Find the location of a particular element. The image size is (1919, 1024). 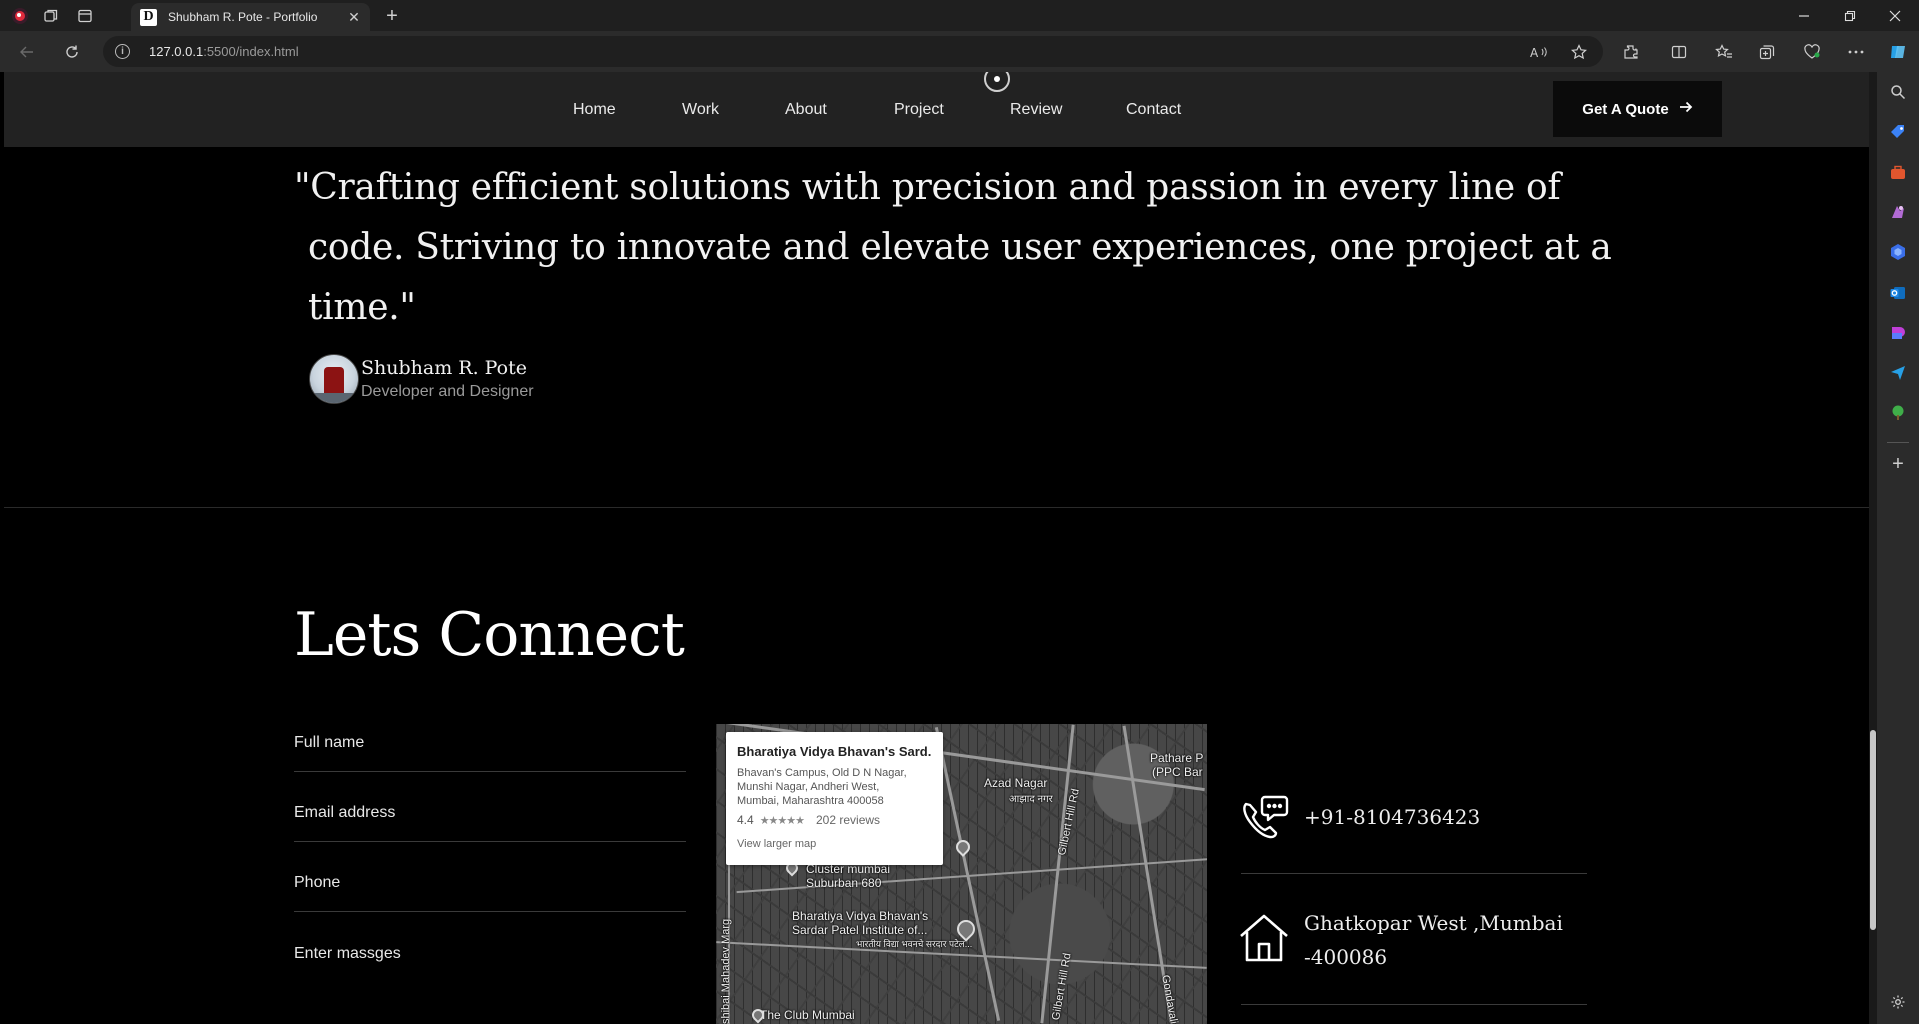

edge-sidebar: + is located at coordinates (1898, 548).